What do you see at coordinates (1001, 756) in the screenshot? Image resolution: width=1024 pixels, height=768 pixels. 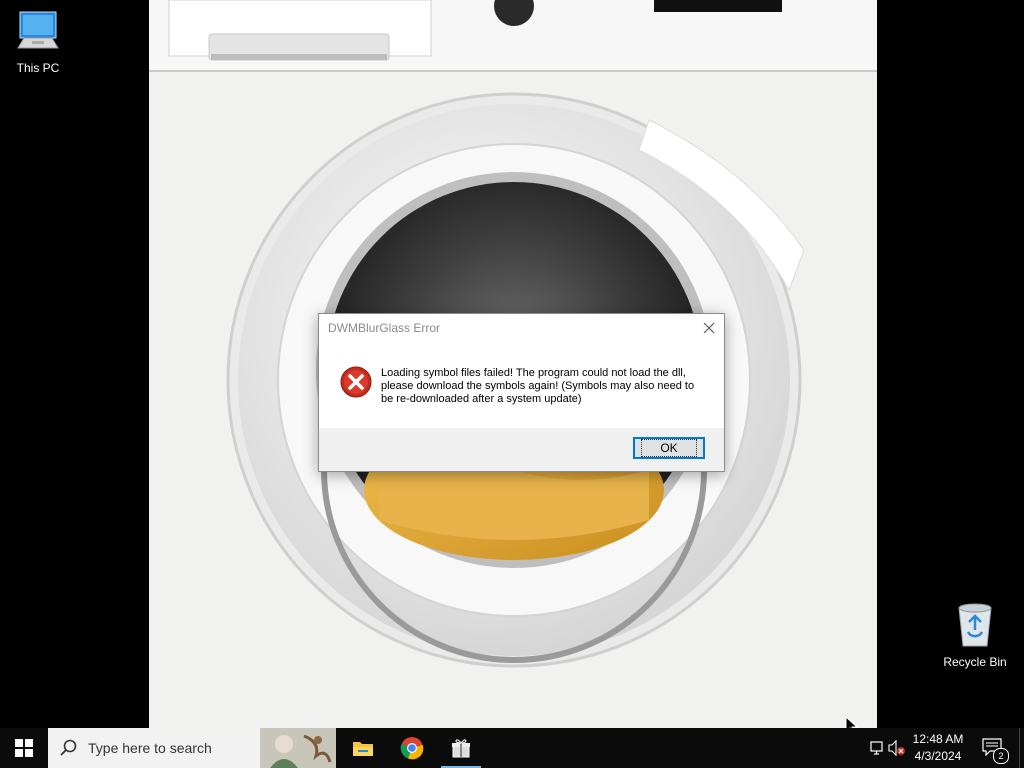 I see `notification-count-badge: 2` at bounding box center [1001, 756].